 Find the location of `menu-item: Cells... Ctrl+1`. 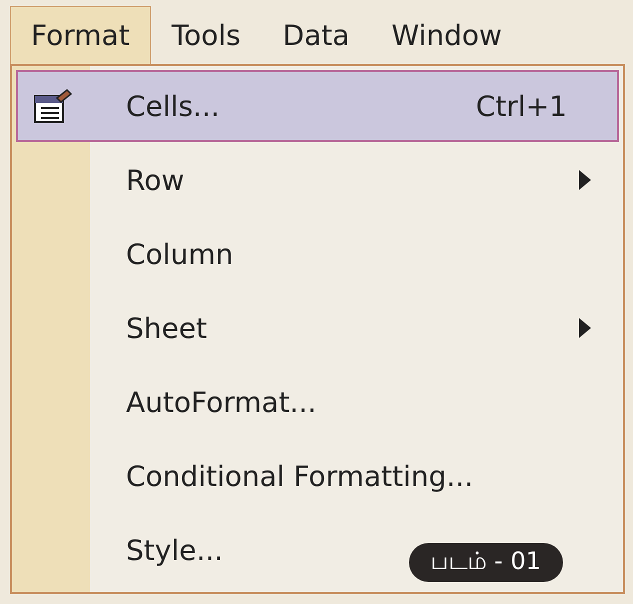

menu-item: Cells... Ctrl+1 is located at coordinates (317, 106).